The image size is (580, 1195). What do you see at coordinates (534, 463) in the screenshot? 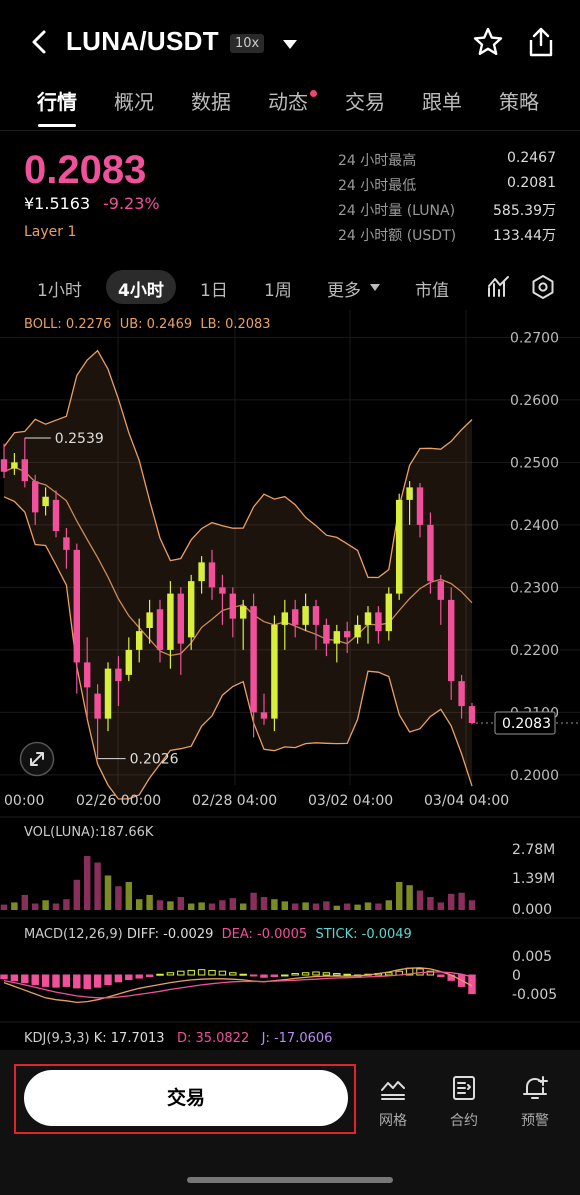
I see `y-tick-label: 0.2500` at bounding box center [534, 463].